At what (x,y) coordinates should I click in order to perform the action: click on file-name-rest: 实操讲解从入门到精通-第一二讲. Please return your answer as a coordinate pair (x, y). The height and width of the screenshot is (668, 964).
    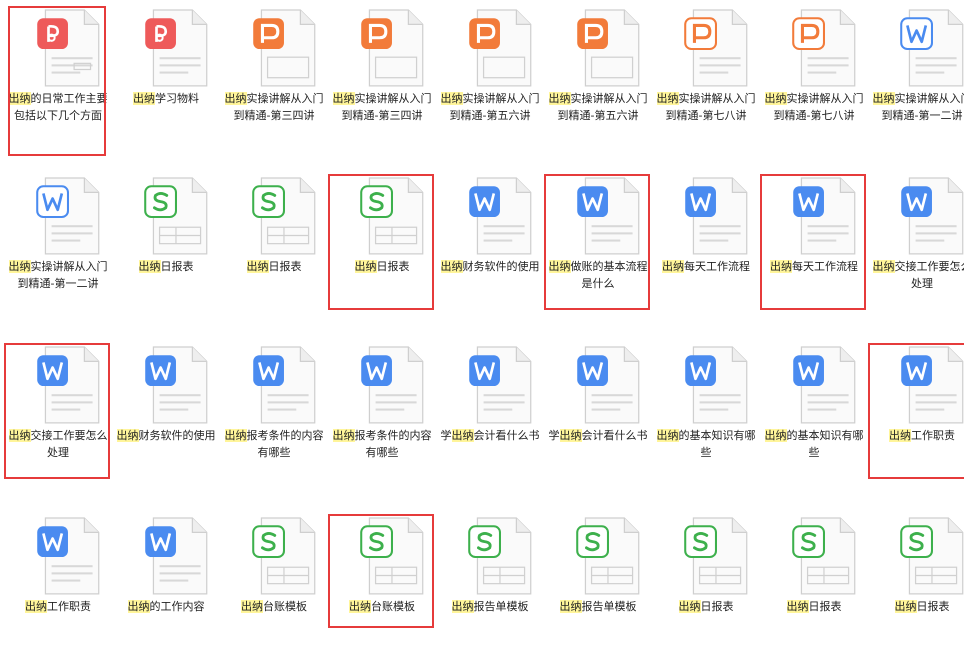
    Looking at the image, I should click on (923, 107).